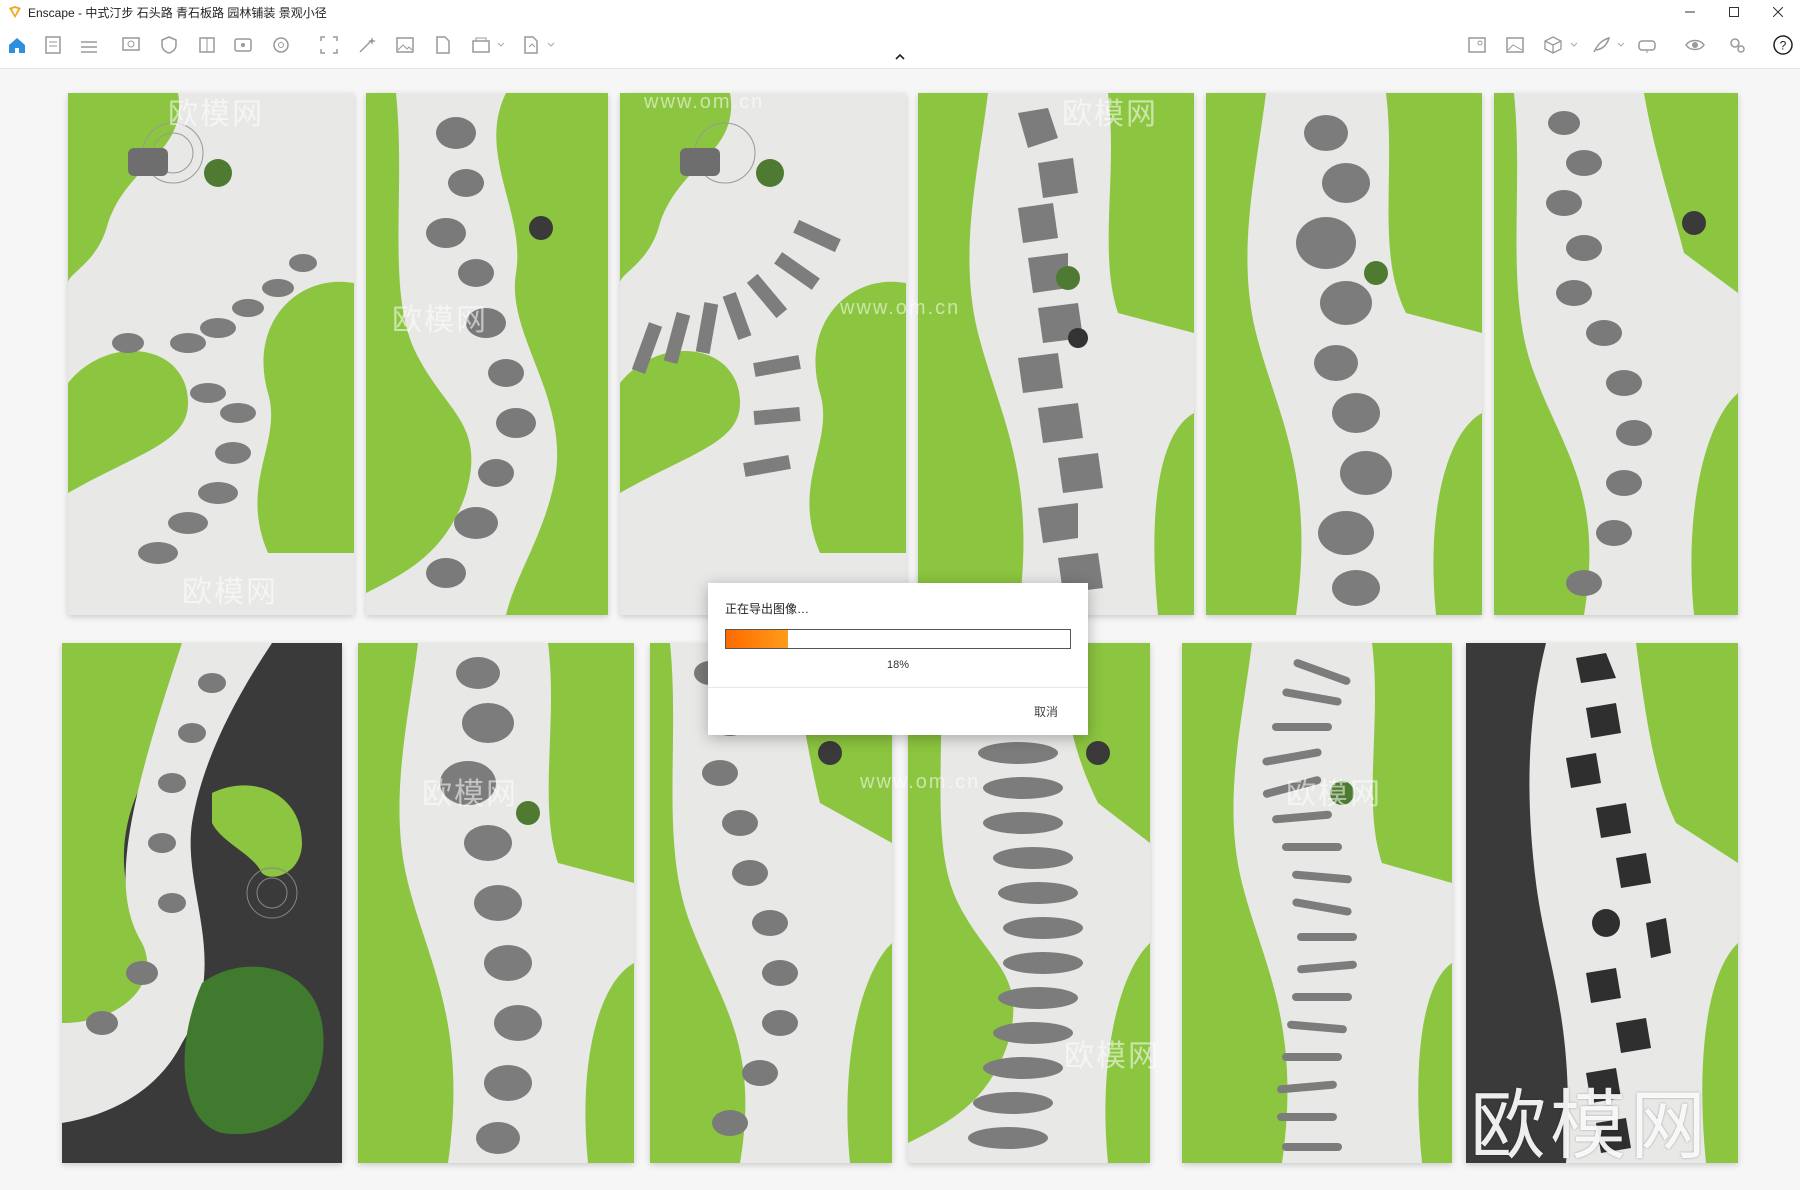 Image resolution: width=1800 pixels, height=1190 pixels. I want to click on document-button, so click(53, 45).